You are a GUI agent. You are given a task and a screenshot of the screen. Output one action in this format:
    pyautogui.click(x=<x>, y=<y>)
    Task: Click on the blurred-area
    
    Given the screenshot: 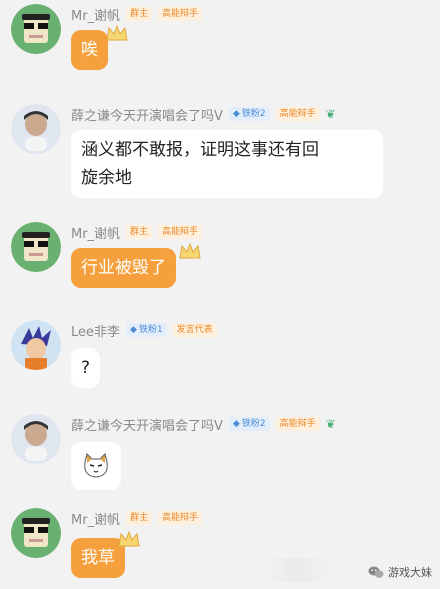 What is the action you would take?
    pyautogui.click(x=297, y=570)
    